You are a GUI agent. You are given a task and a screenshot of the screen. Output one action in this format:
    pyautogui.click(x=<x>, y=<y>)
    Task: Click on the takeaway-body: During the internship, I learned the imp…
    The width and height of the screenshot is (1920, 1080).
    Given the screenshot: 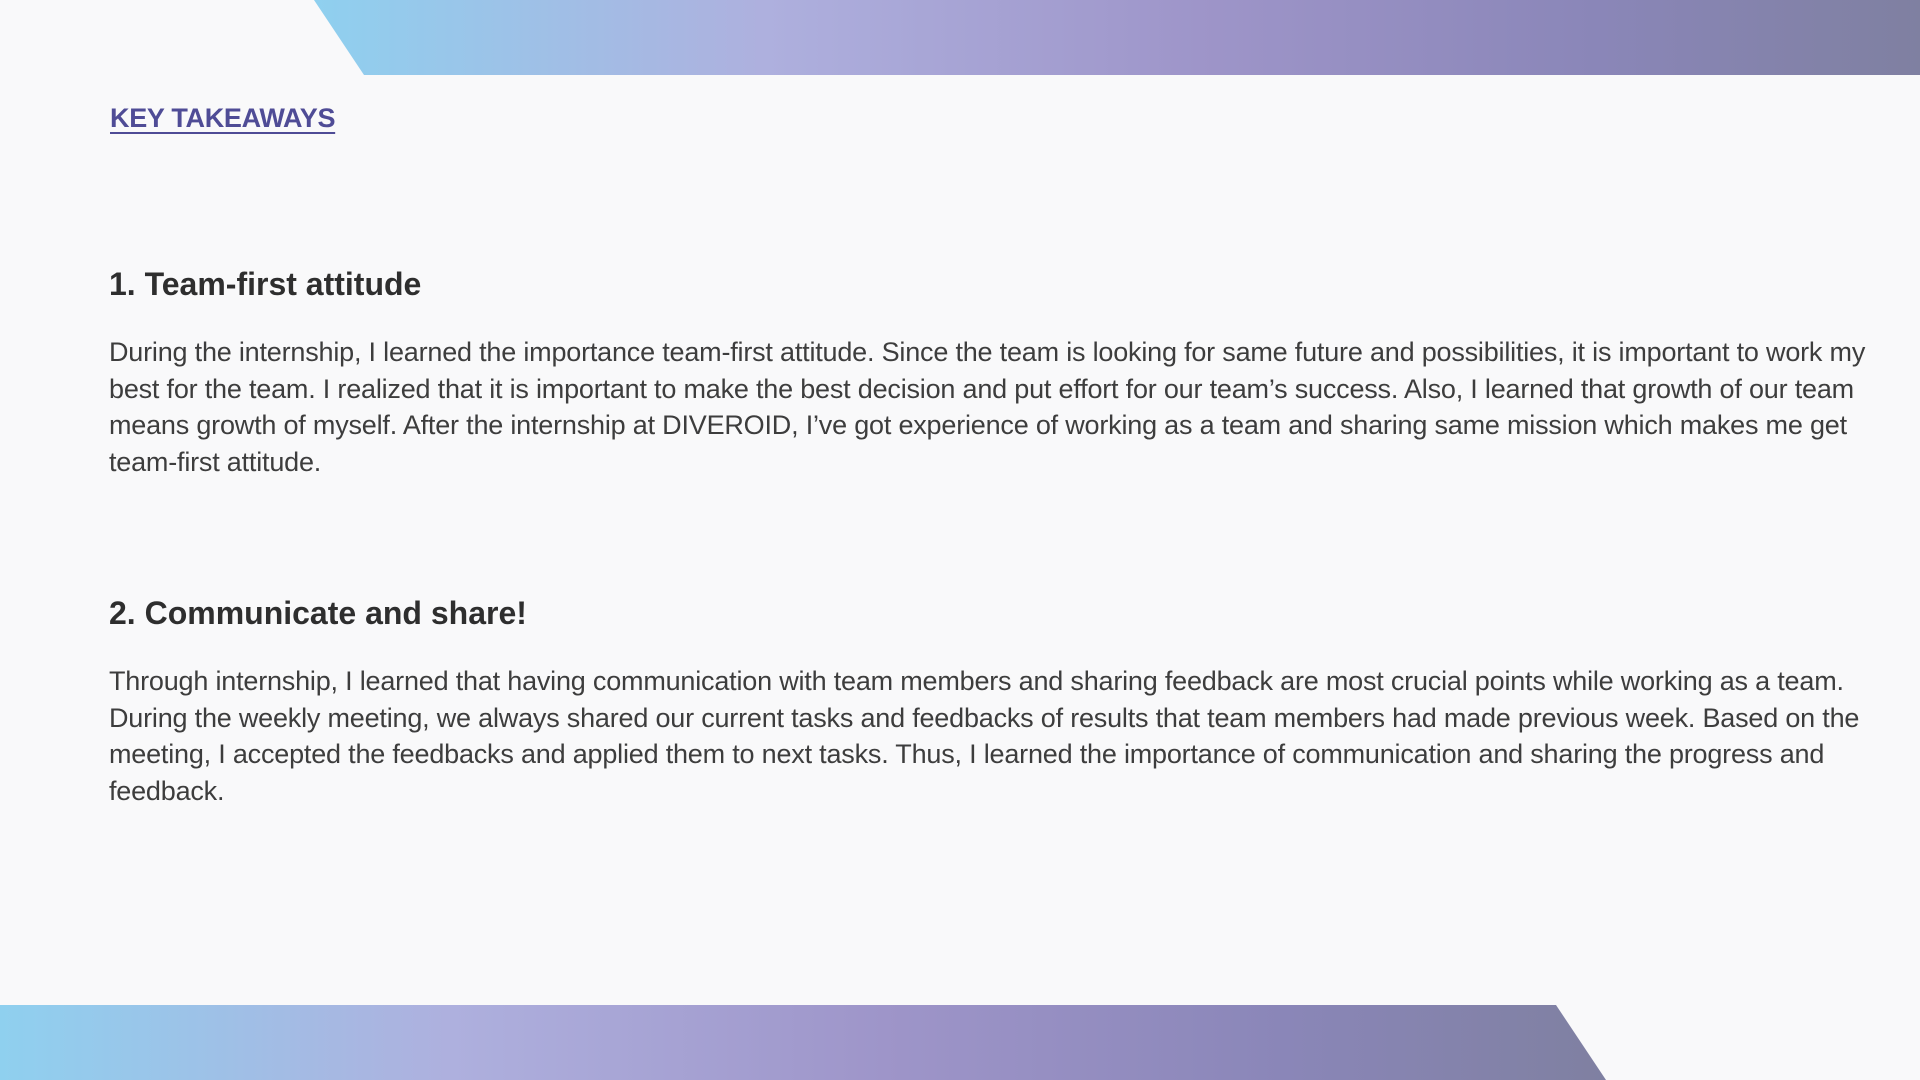 What is the action you would take?
    pyautogui.click(x=987, y=407)
    